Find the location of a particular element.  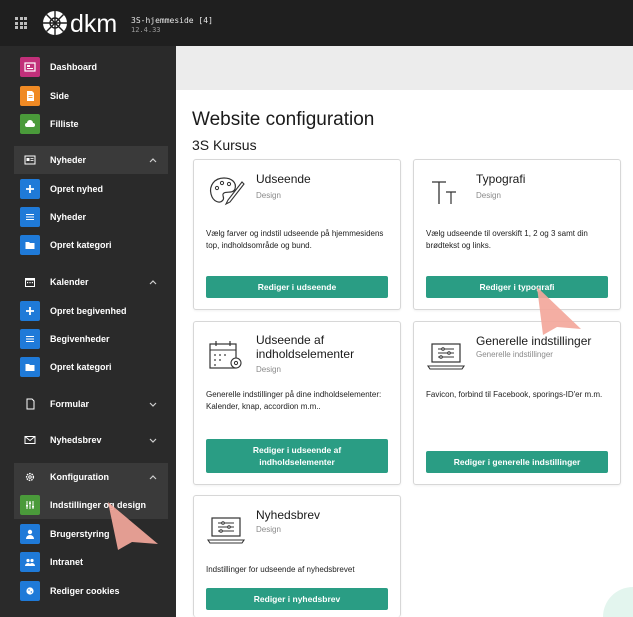

sidebar-item-rediger-cookies: Rediger cookies is located at coordinates (91, 591).